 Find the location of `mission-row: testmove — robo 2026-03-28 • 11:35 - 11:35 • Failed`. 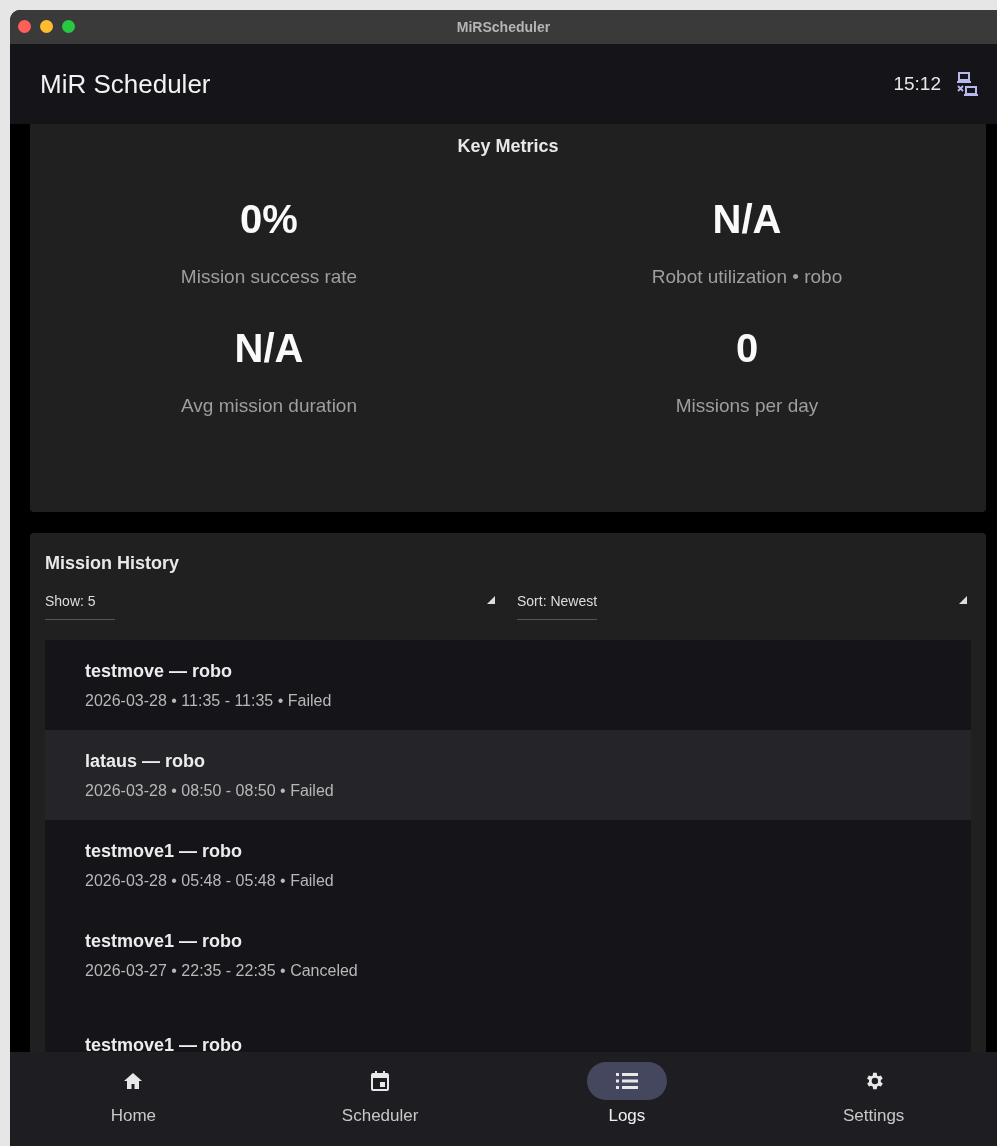

mission-row: testmove — robo 2026-03-28 • 11:35 - 11:35 • Failed is located at coordinates (508, 685).